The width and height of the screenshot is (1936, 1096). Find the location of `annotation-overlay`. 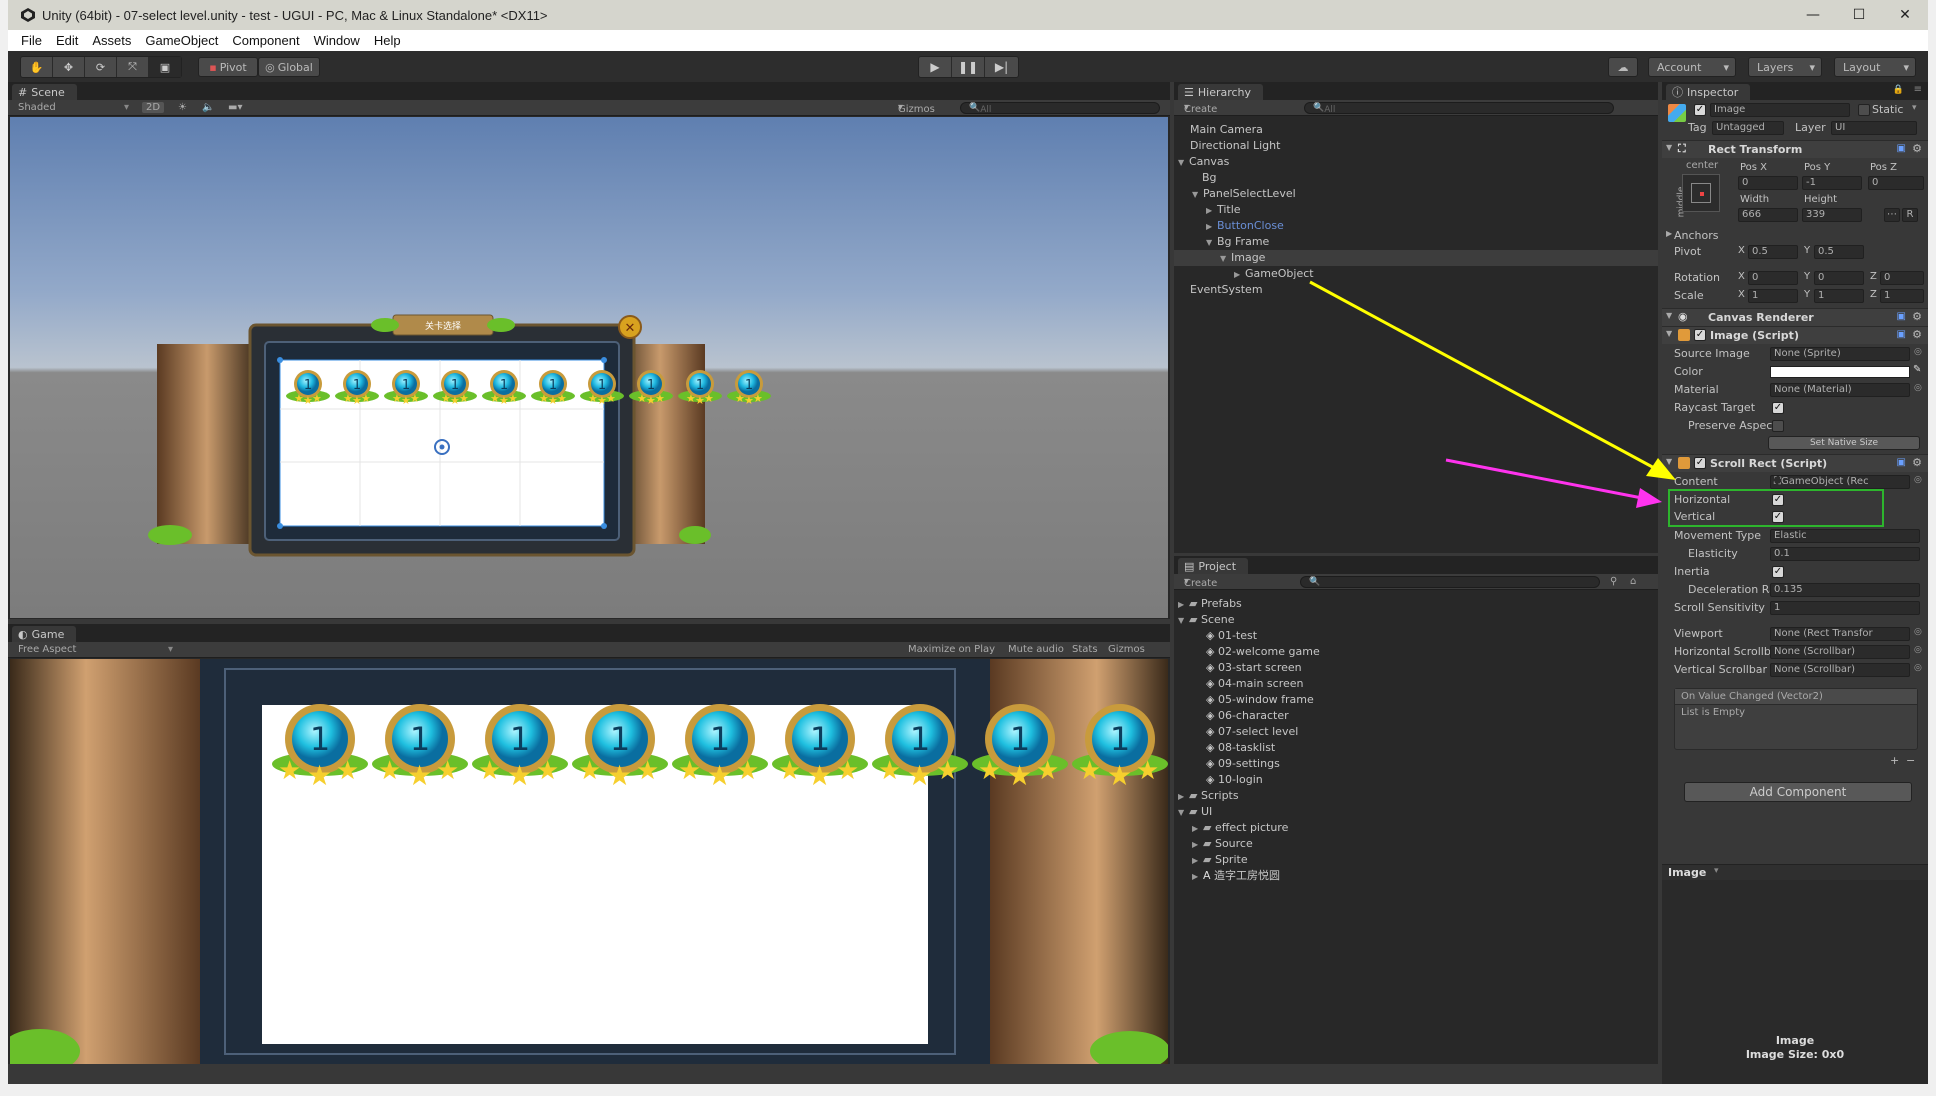

annotation-overlay is located at coordinates (1492, 394).